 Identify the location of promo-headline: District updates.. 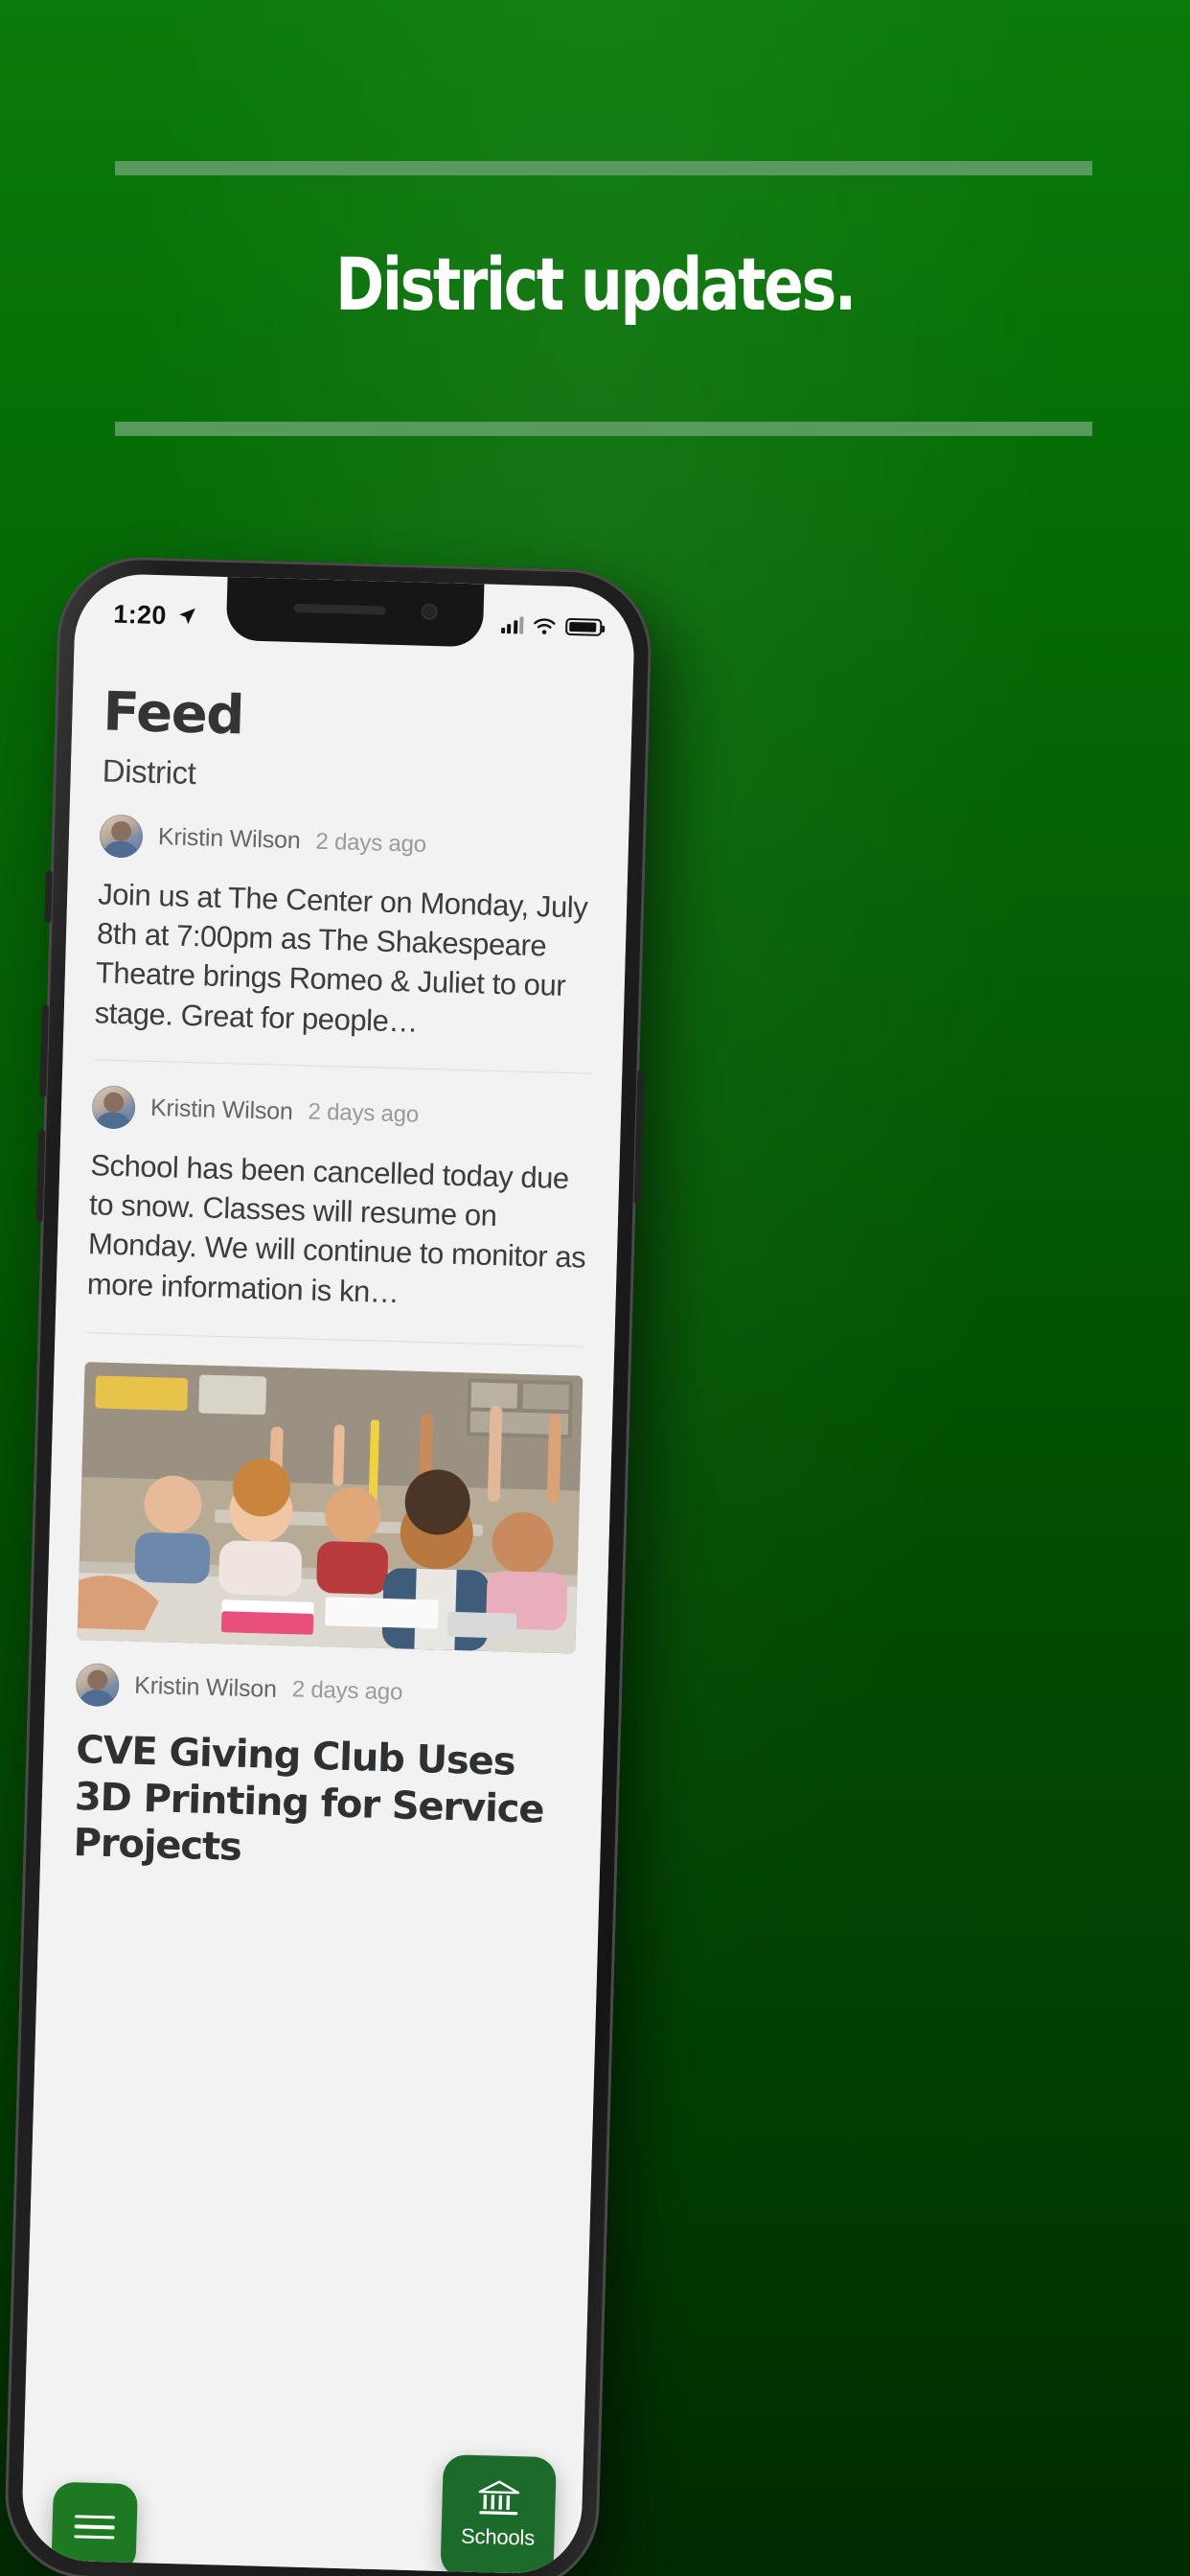
(596, 284).